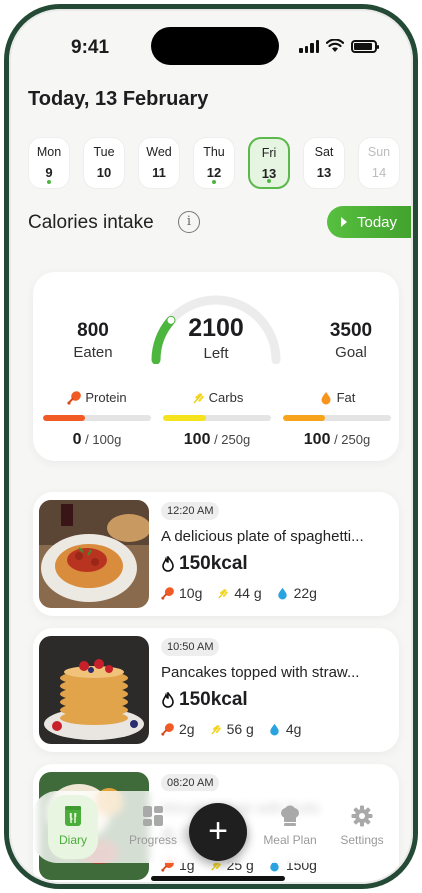 The height and width of the screenshot is (893, 422). Describe the element at coordinates (379, 163) in the screenshot. I see `day-sun: Sun 14` at that location.